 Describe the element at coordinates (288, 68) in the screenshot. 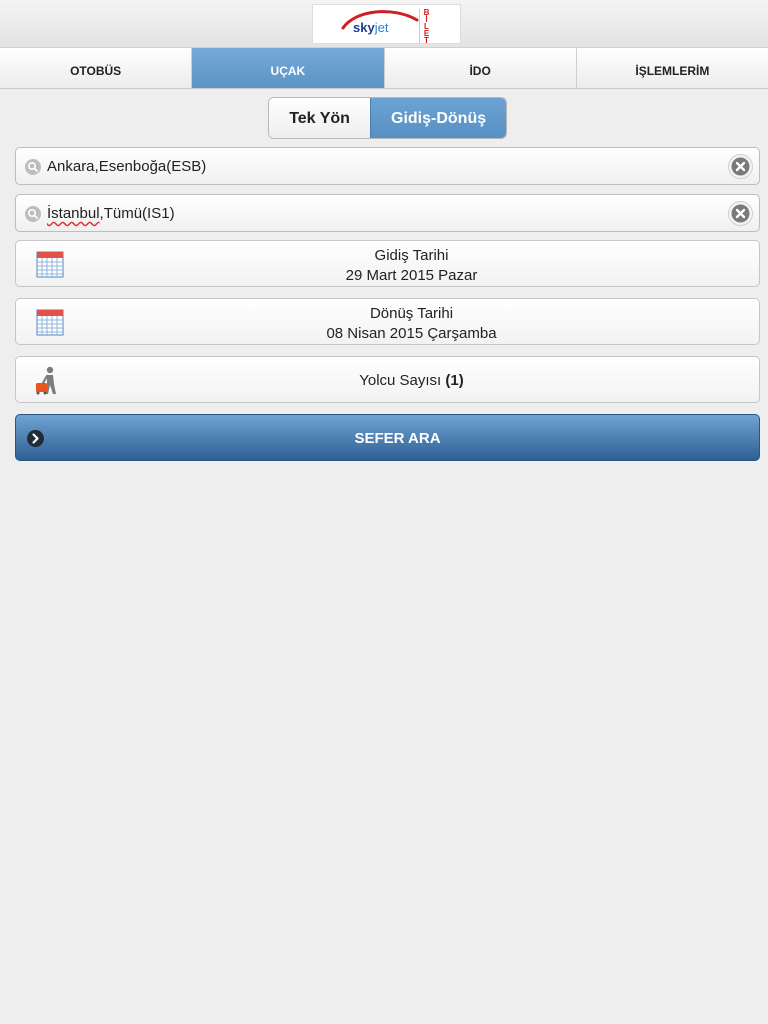

I see `tab-ucak: UÇAK` at that location.